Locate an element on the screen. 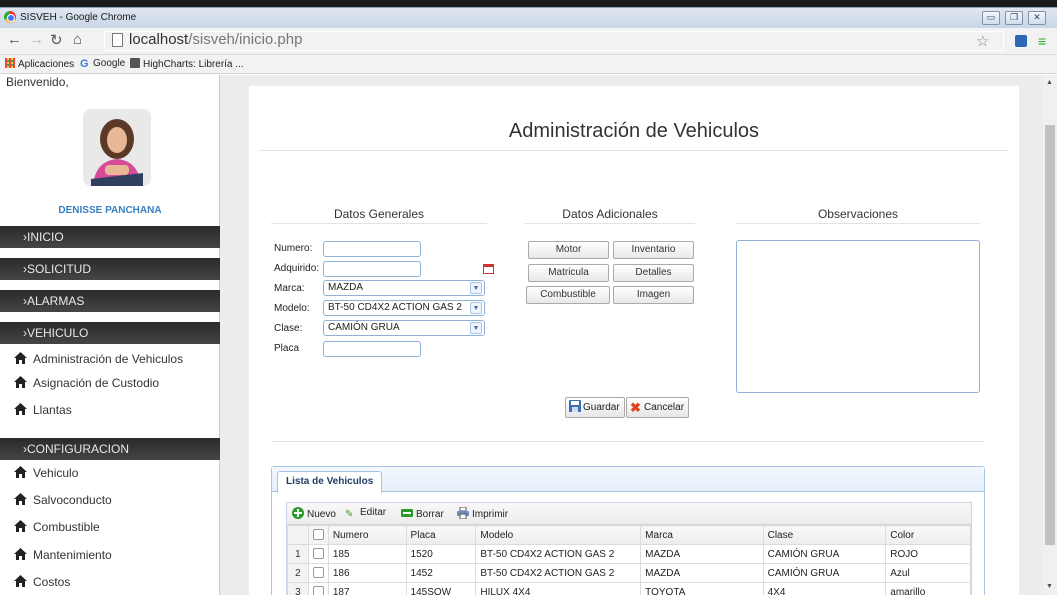  select-all-checkbox is located at coordinates (318, 534).